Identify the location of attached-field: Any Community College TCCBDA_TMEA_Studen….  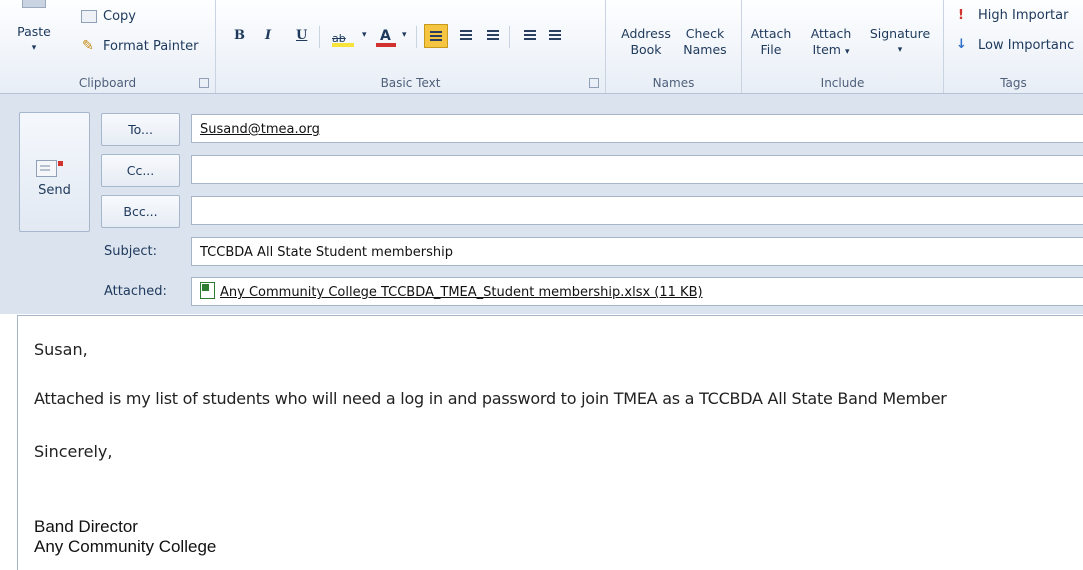
(637, 291).